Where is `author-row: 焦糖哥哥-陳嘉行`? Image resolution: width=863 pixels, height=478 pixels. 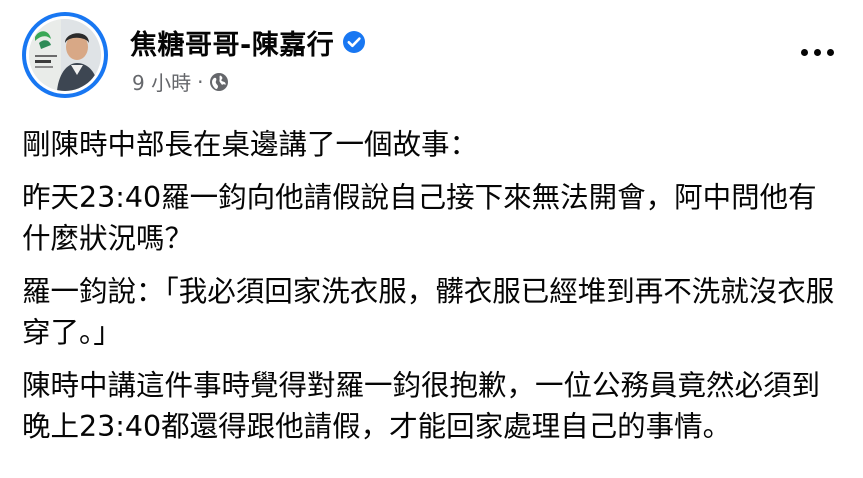 author-row: 焦糖哥哥-陳嘉行 is located at coordinates (248, 42).